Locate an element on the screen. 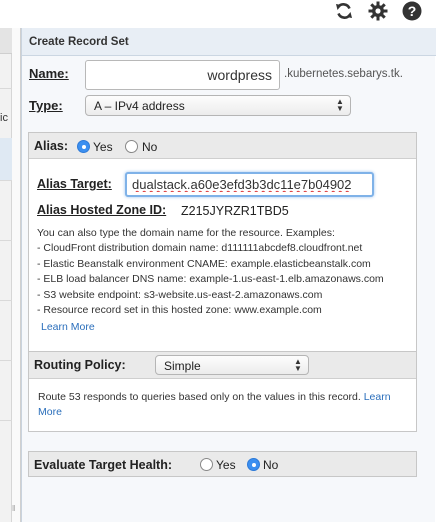 The image size is (446, 522). evaluate-no-radio is located at coordinates (253, 464).